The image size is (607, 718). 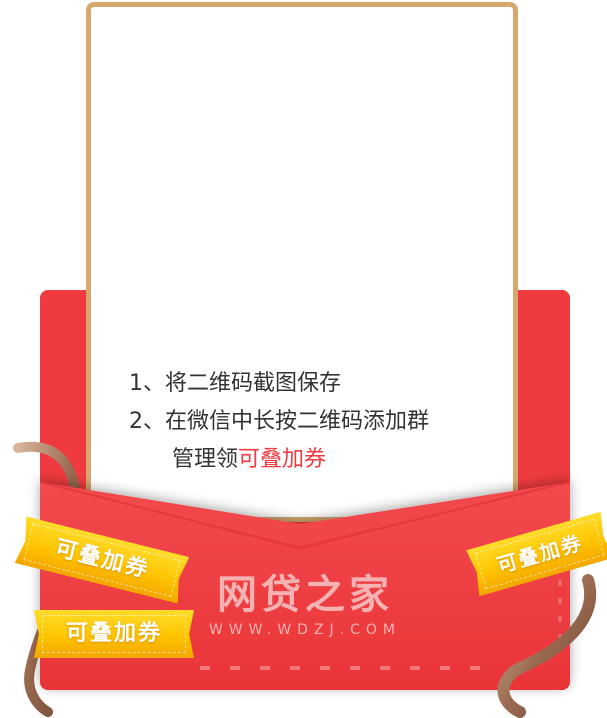 I want to click on instruction-step-2: 2、在微信中长按二维码添加群, so click(x=279, y=421).